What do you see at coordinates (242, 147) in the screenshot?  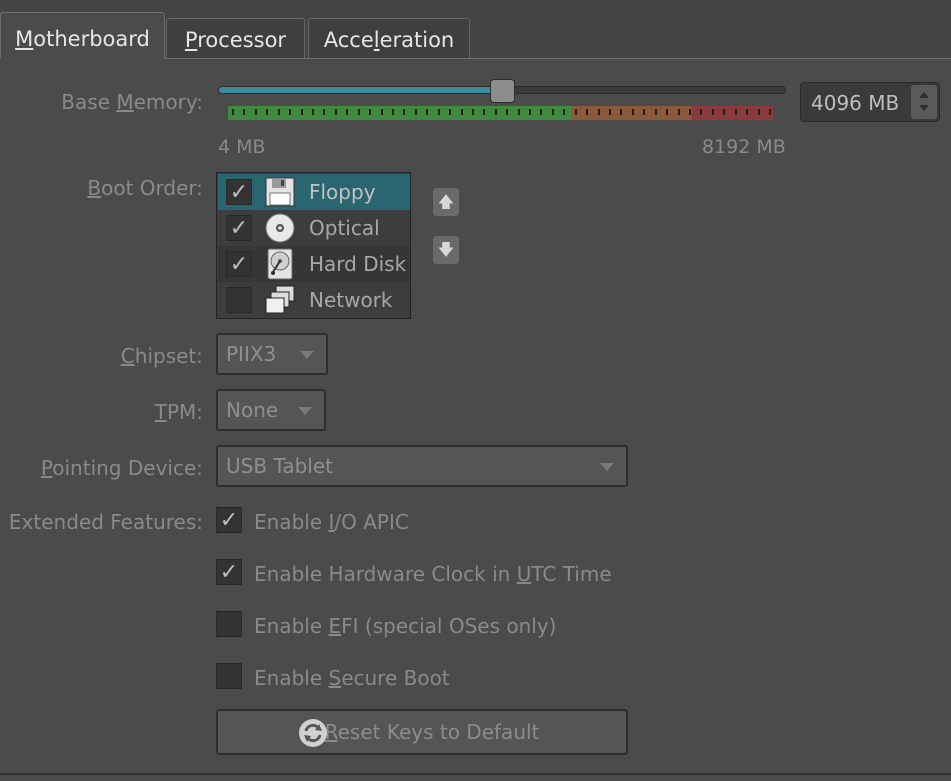 I see `memory-min-label: 4 MB` at bounding box center [242, 147].